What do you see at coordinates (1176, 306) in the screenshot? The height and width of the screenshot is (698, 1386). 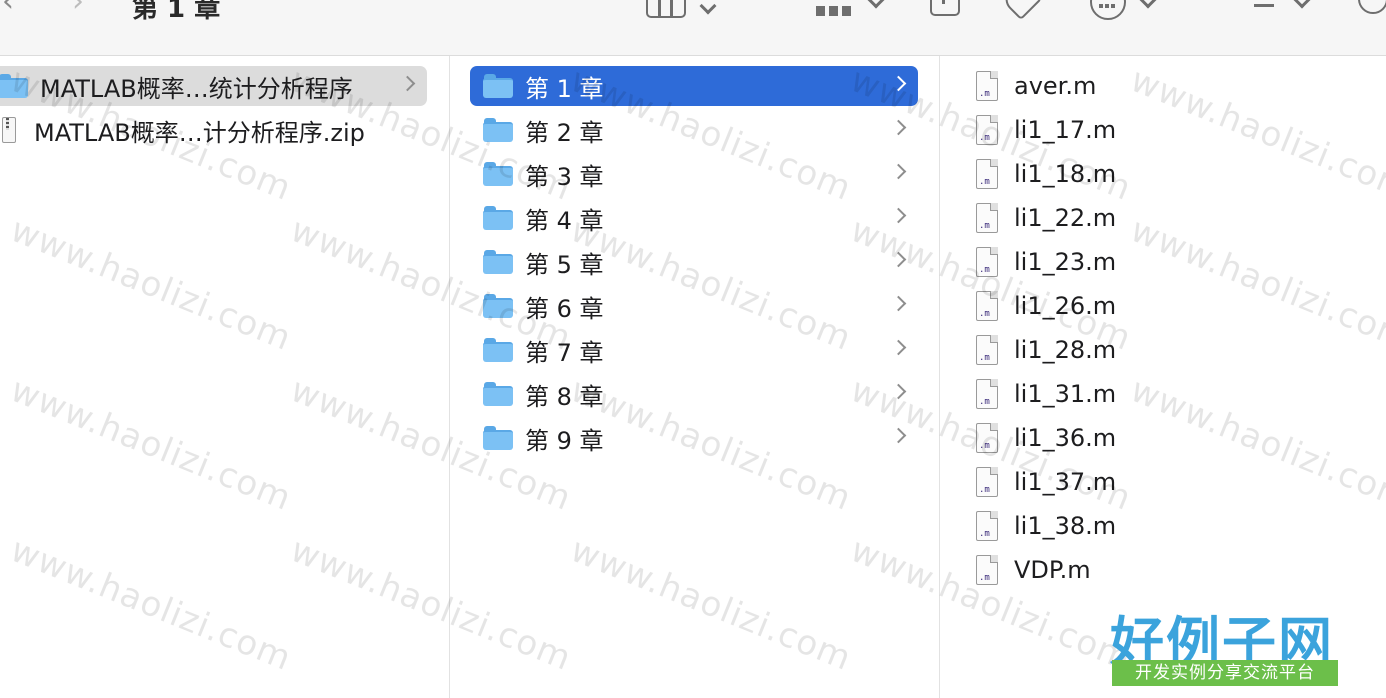 I see `file-list-item: .m li1_26.m` at bounding box center [1176, 306].